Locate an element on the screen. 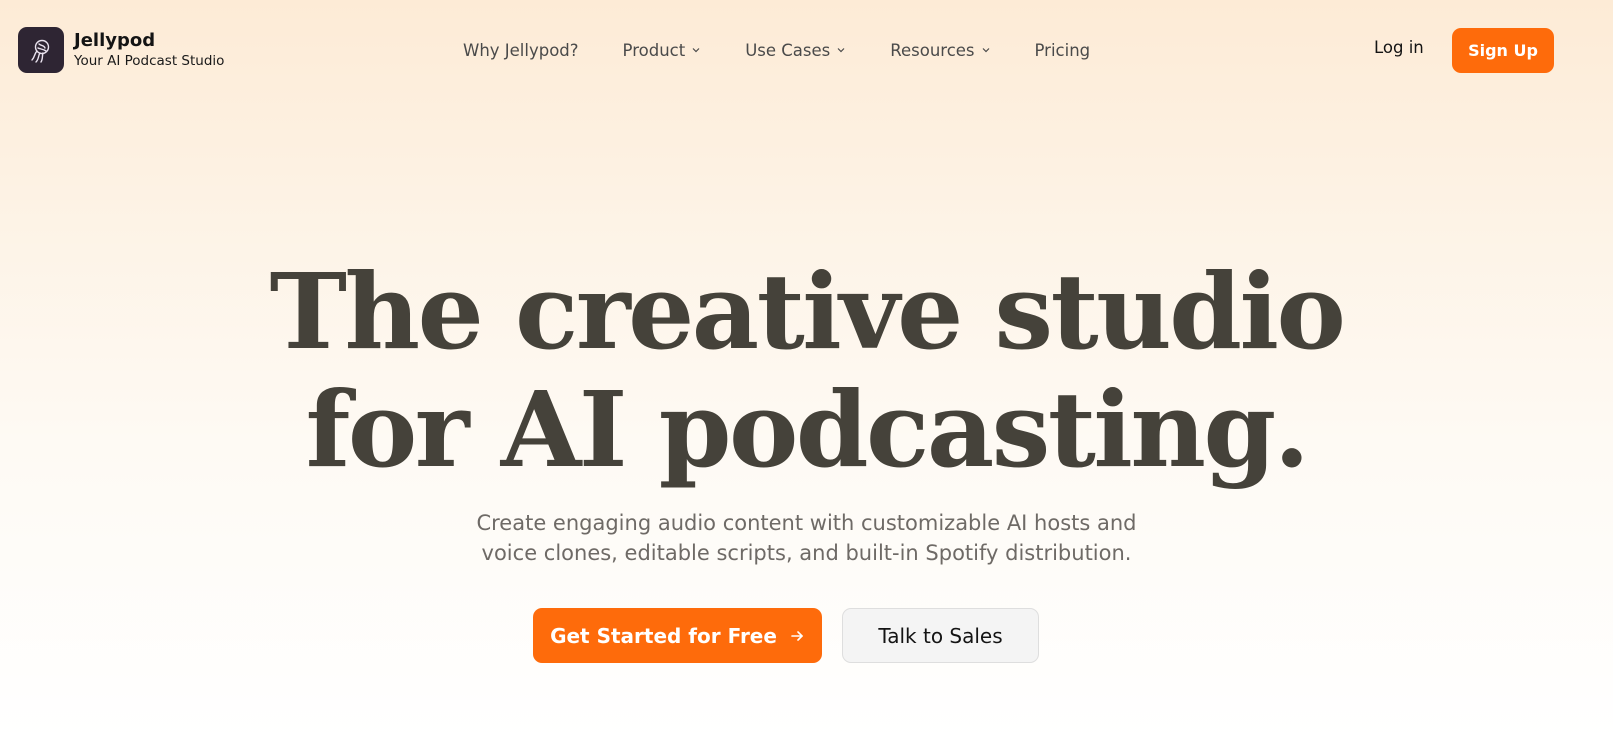 The image size is (1613, 740). nav-item-why-jellypod: Why Jellypod? is located at coordinates (521, 50).